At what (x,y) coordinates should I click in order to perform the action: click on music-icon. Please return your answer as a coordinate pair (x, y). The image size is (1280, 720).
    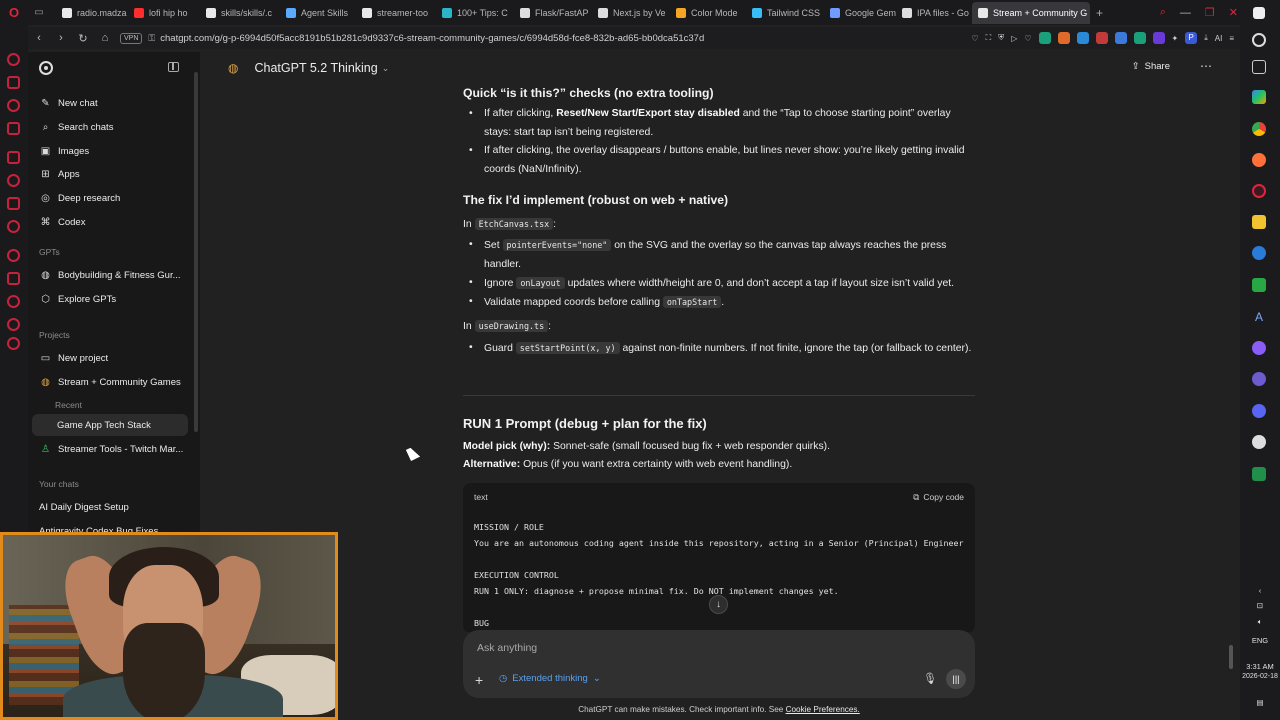
    Looking at the image, I should click on (13, 226).